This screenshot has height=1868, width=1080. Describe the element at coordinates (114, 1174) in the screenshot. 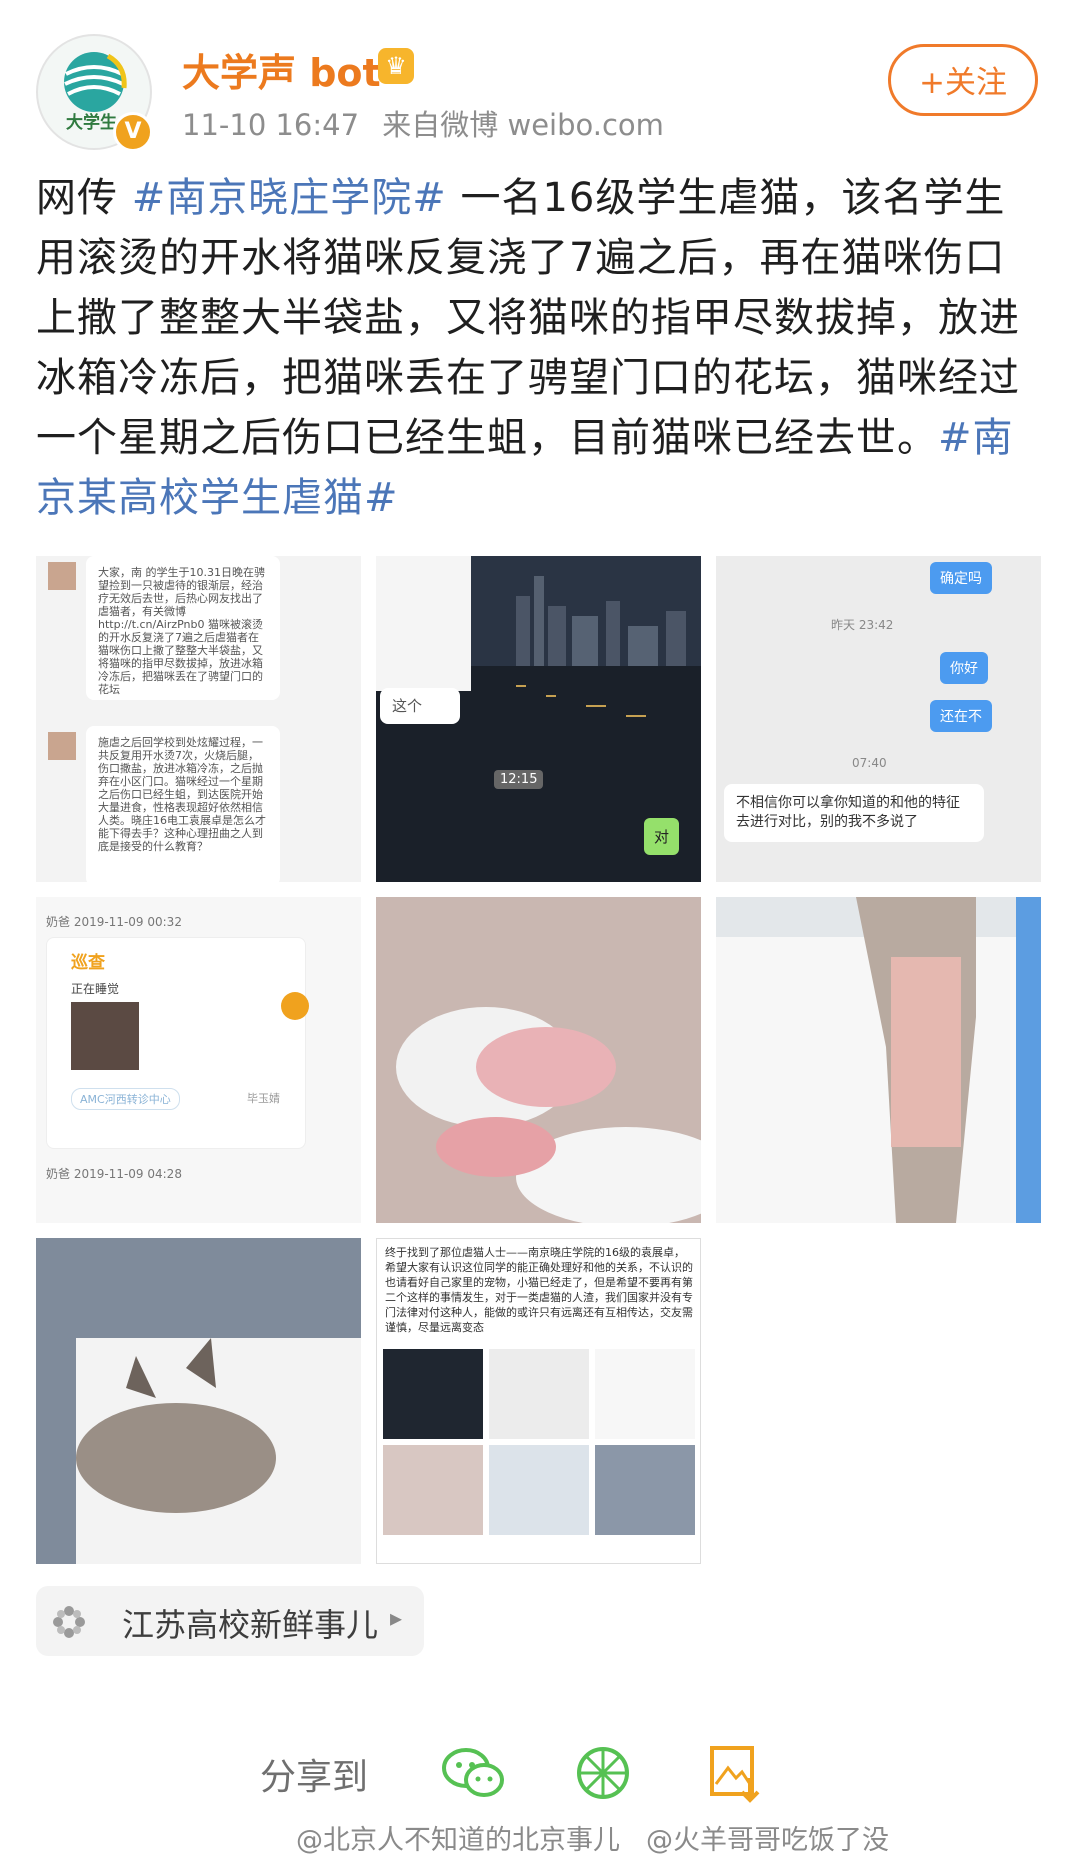

I see `log-user-2: 奶爸 2019-11-09 04:28` at that location.